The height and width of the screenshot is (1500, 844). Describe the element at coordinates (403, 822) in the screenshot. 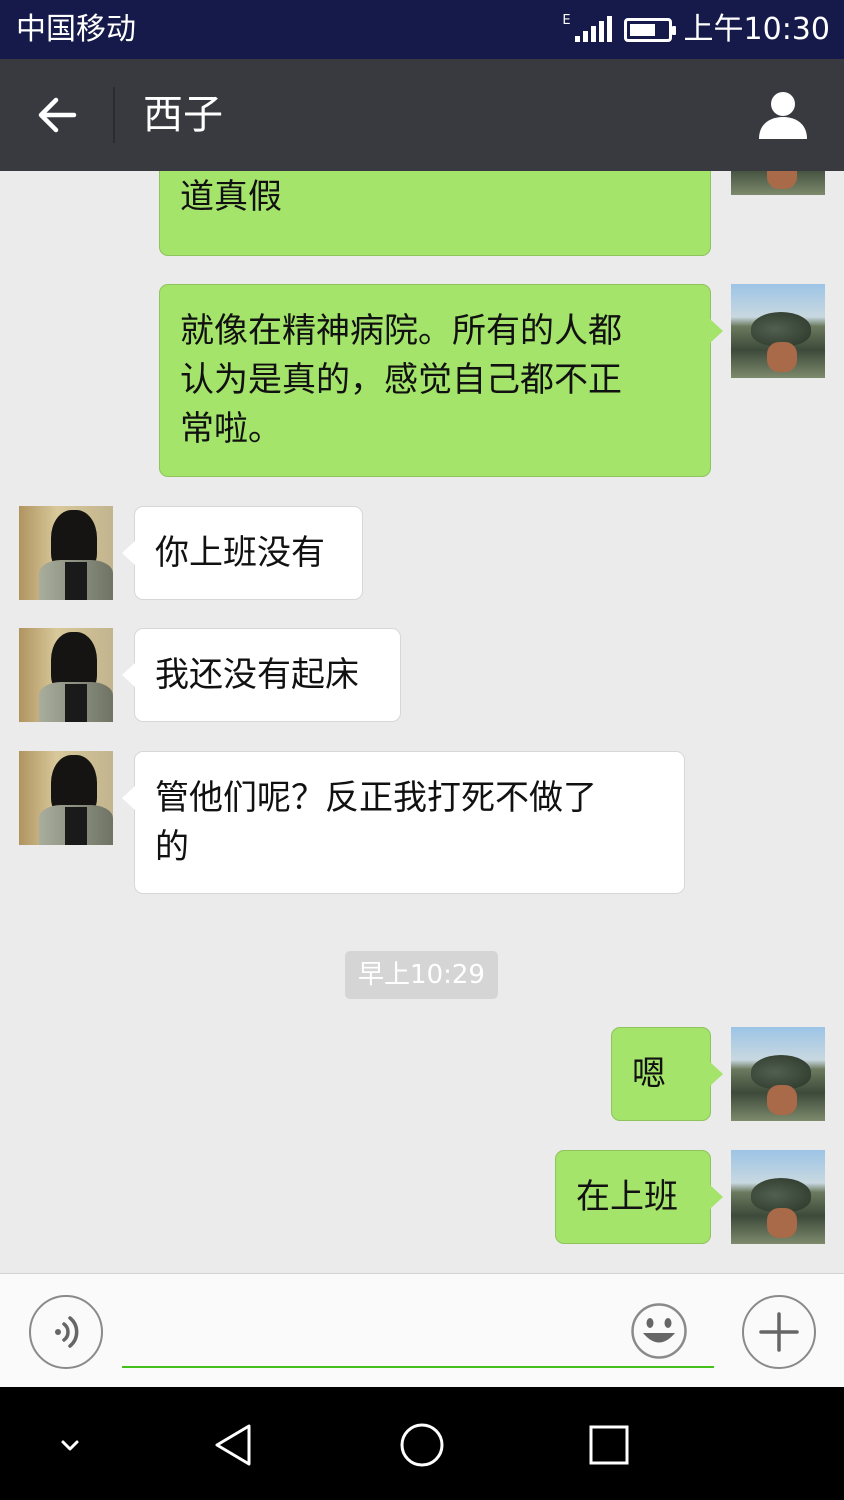

I see `incoming-message-bubble: 管他们呢？反正我打死不做了 的` at that location.